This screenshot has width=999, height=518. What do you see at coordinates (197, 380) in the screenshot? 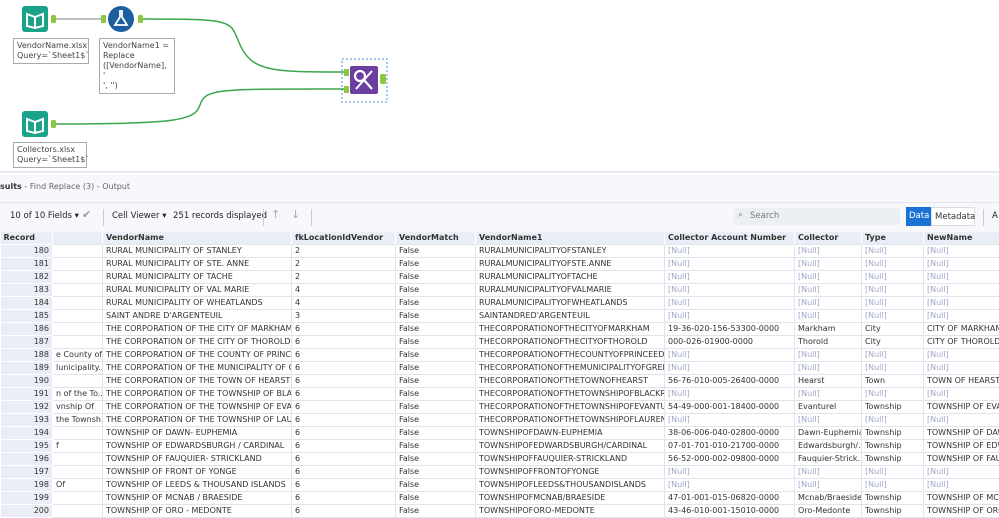
I see `table-cell: THE CORPORATION OF THE TOWN OF HEARST` at bounding box center [197, 380].